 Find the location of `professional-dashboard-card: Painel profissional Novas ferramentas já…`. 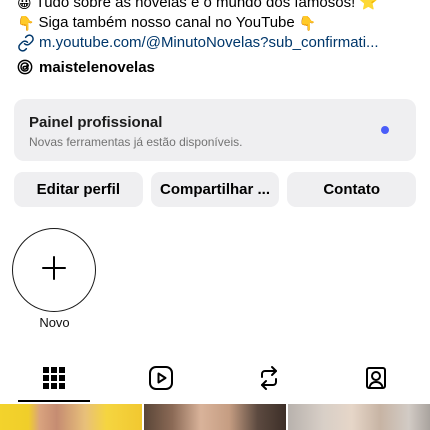

professional-dashboard-card: Painel profissional Novas ferramentas já… is located at coordinates (215, 130).